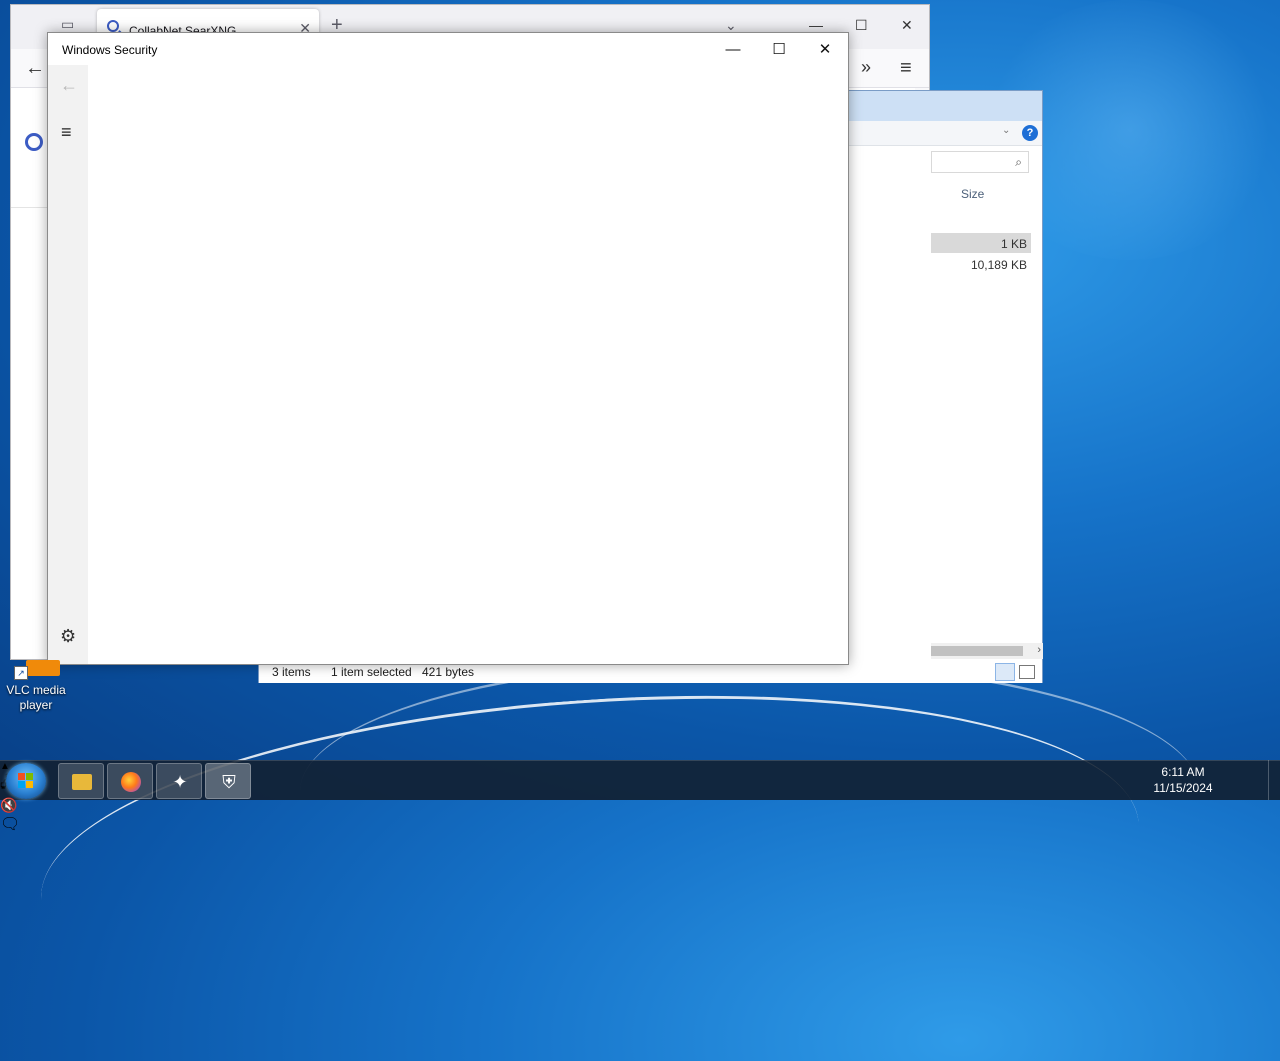  Describe the element at coordinates (998, 265) in the screenshot. I see `file-size-cell: 10,189 KB` at that location.